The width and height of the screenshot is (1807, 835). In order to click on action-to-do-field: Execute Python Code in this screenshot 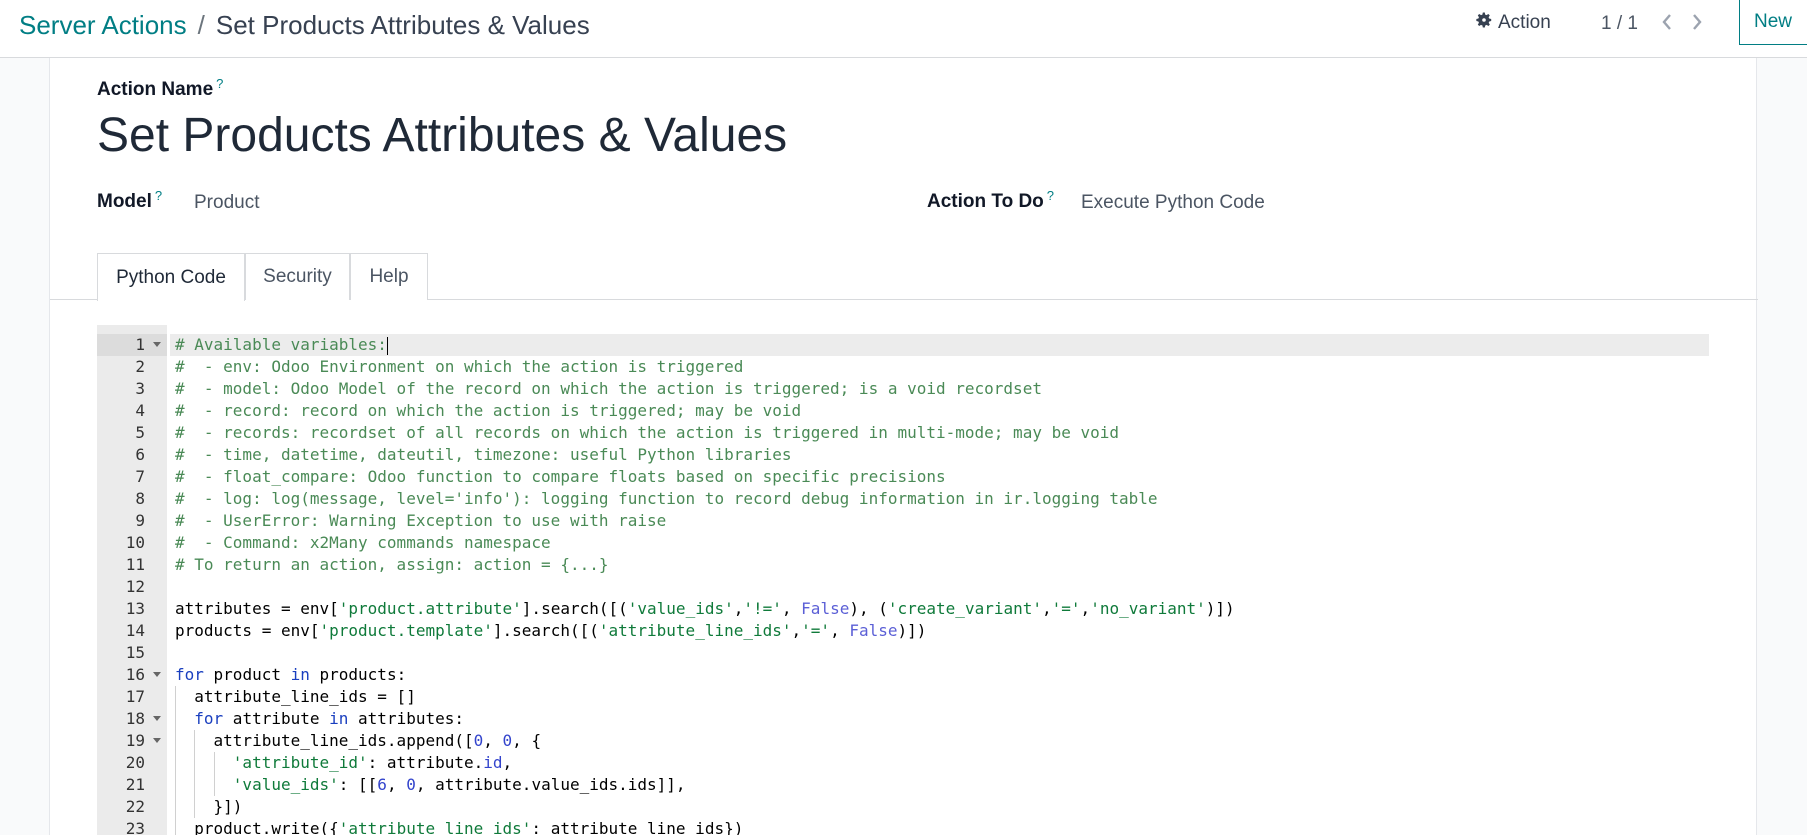, I will do `click(1173, 203)`.